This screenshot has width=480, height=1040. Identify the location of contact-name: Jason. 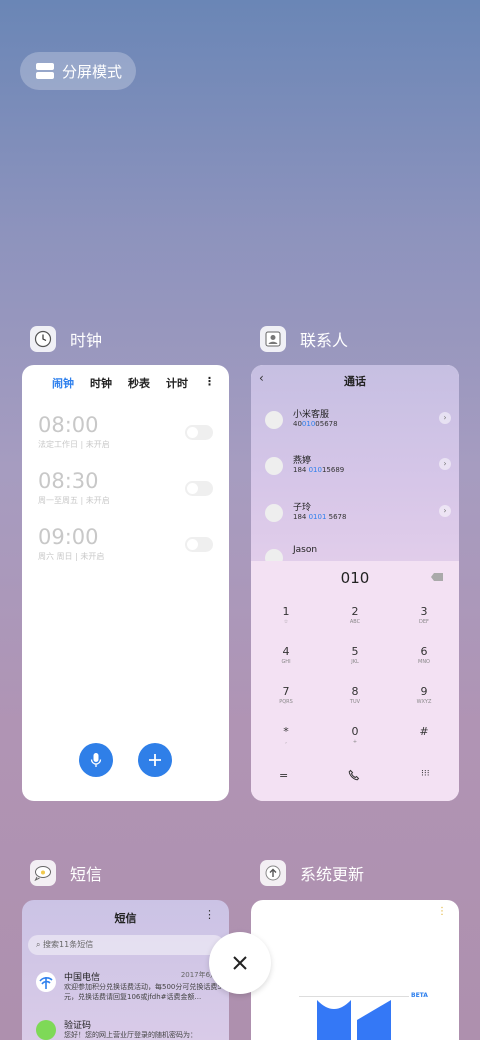
(305, 550).